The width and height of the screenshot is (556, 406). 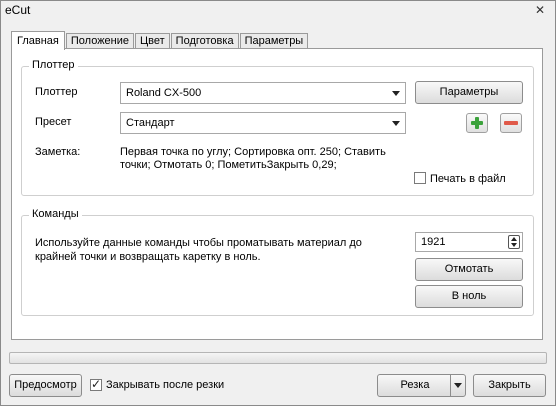 What do you see at coordinates (415, 385) in the screenshot?
I see `cut-button-label: Резка` at bounding box center [415, 385].